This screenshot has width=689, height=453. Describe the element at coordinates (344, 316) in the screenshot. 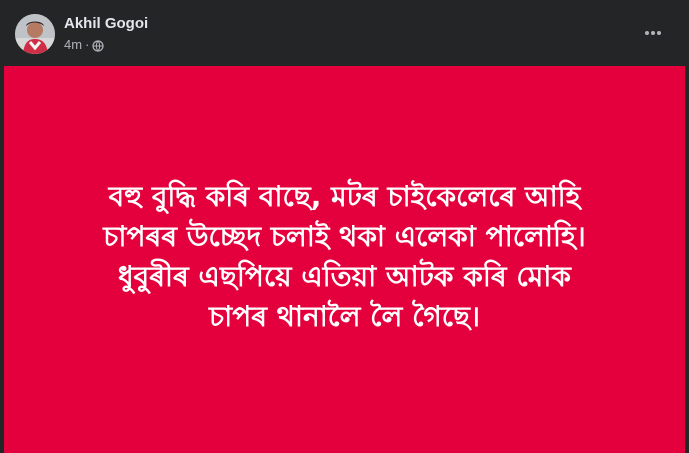

I see `post-text-line: চাপৰ থানালৈ লৈ গৈছে।` at that location.